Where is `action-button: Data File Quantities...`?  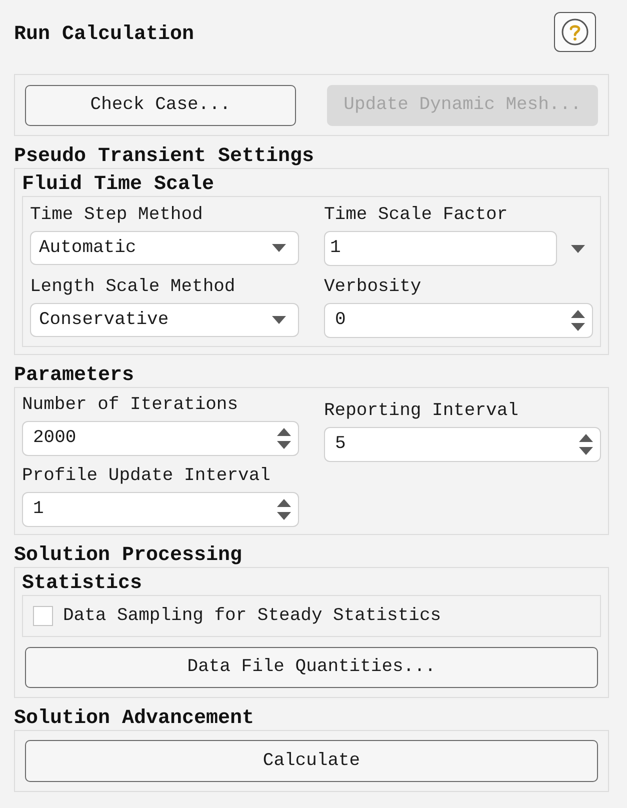
action-button: Data File Quantities... is located at coordinates (311, 667).